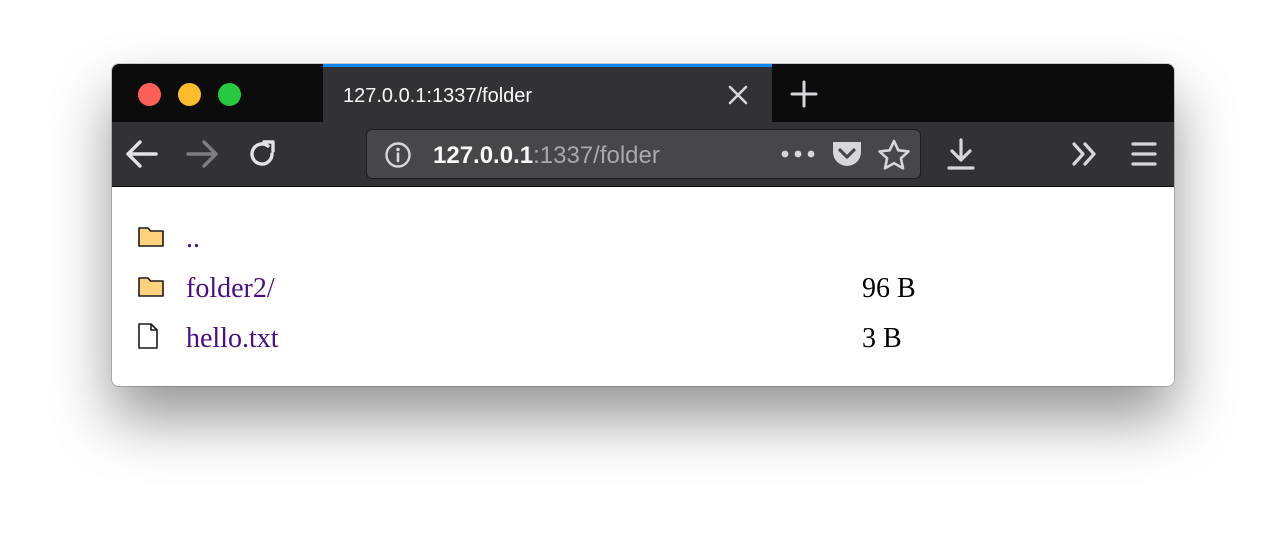 The height and width of the screenshot is (546, 1286). I want to click on list-item: hello.txt 3 B, so click(643, 342).